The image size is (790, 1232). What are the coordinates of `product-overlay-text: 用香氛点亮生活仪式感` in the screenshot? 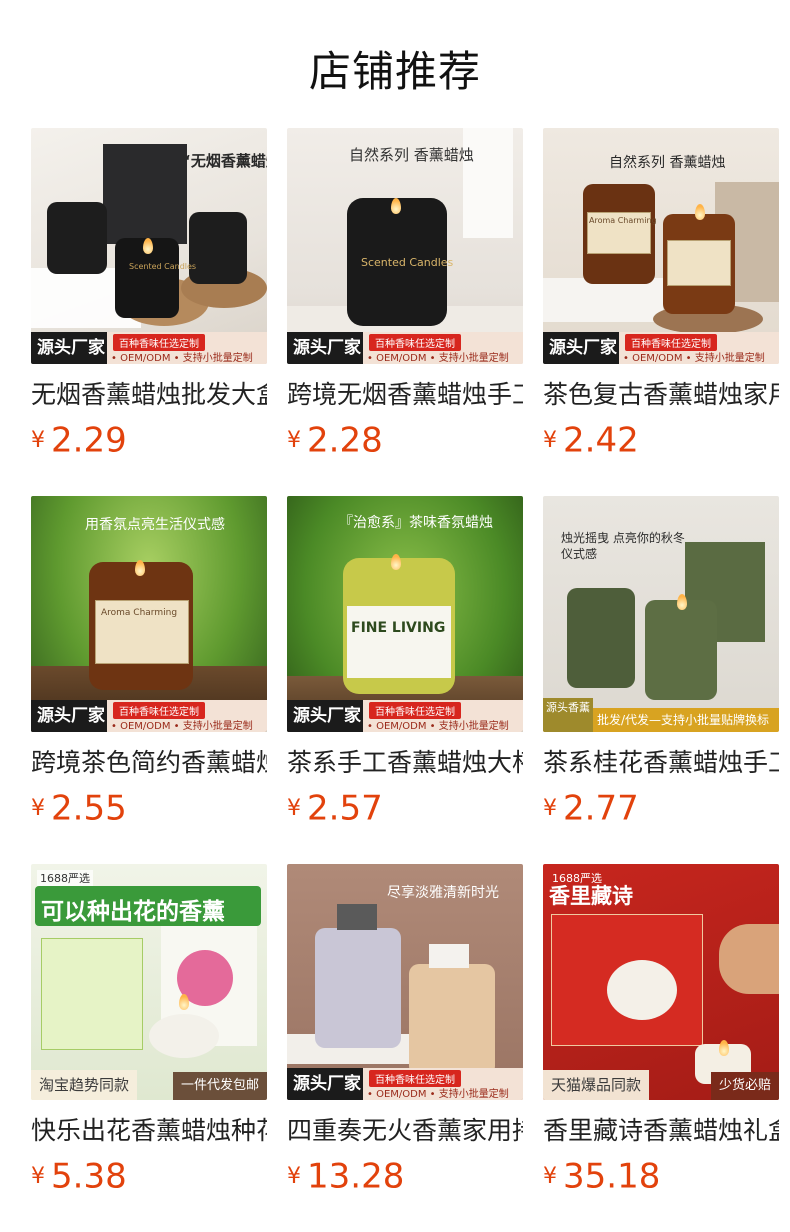 It's located at (155, 525).